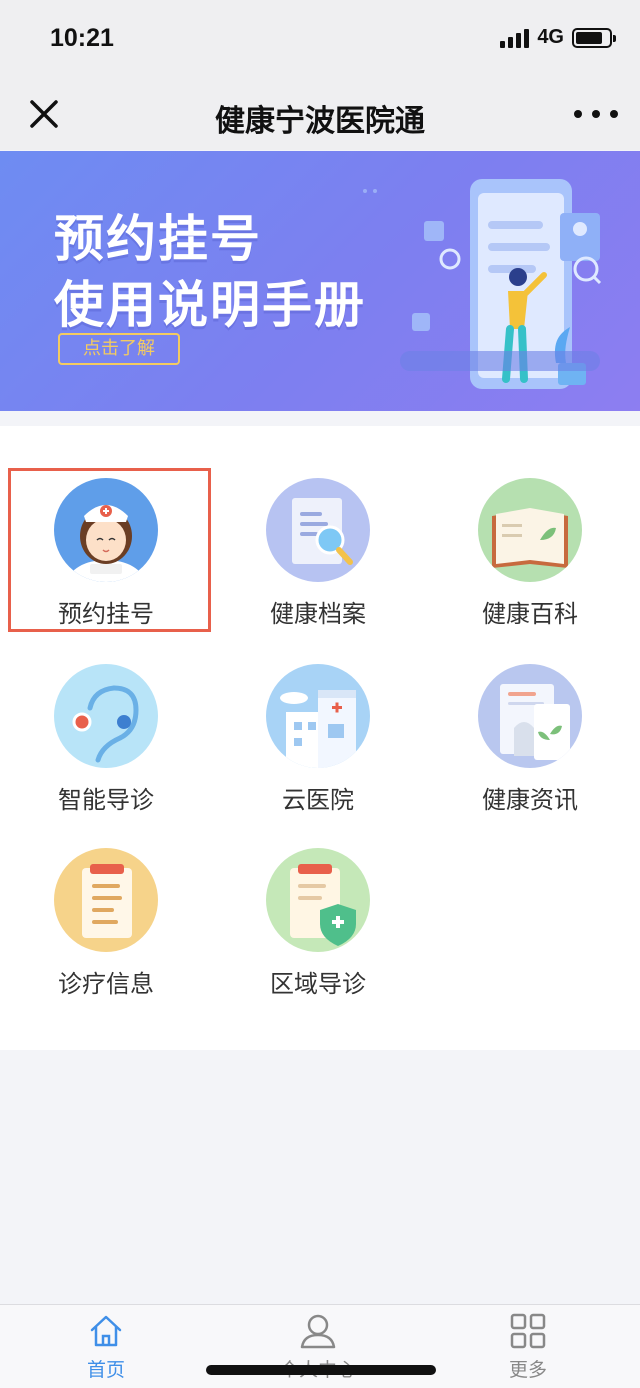 This screenshot has width=640, height=1388. What do you see at coordinates (530, 530) in the screenshot?
I see `book-icon` at bounding box center [530, 530].